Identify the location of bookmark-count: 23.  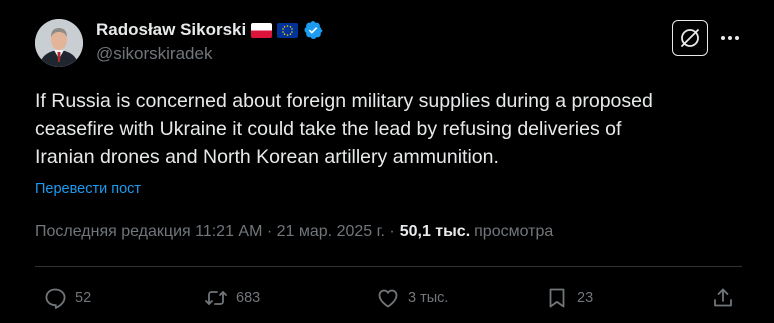
(585, 298).